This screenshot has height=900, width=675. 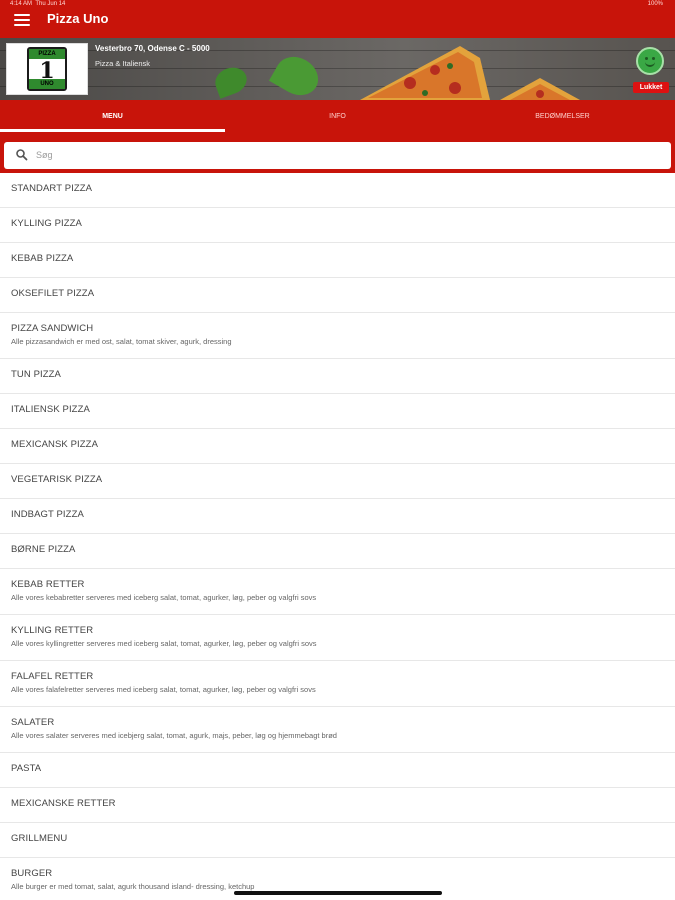 I want to click on menu-item-name: BURGER, so click(x=32, y=873).